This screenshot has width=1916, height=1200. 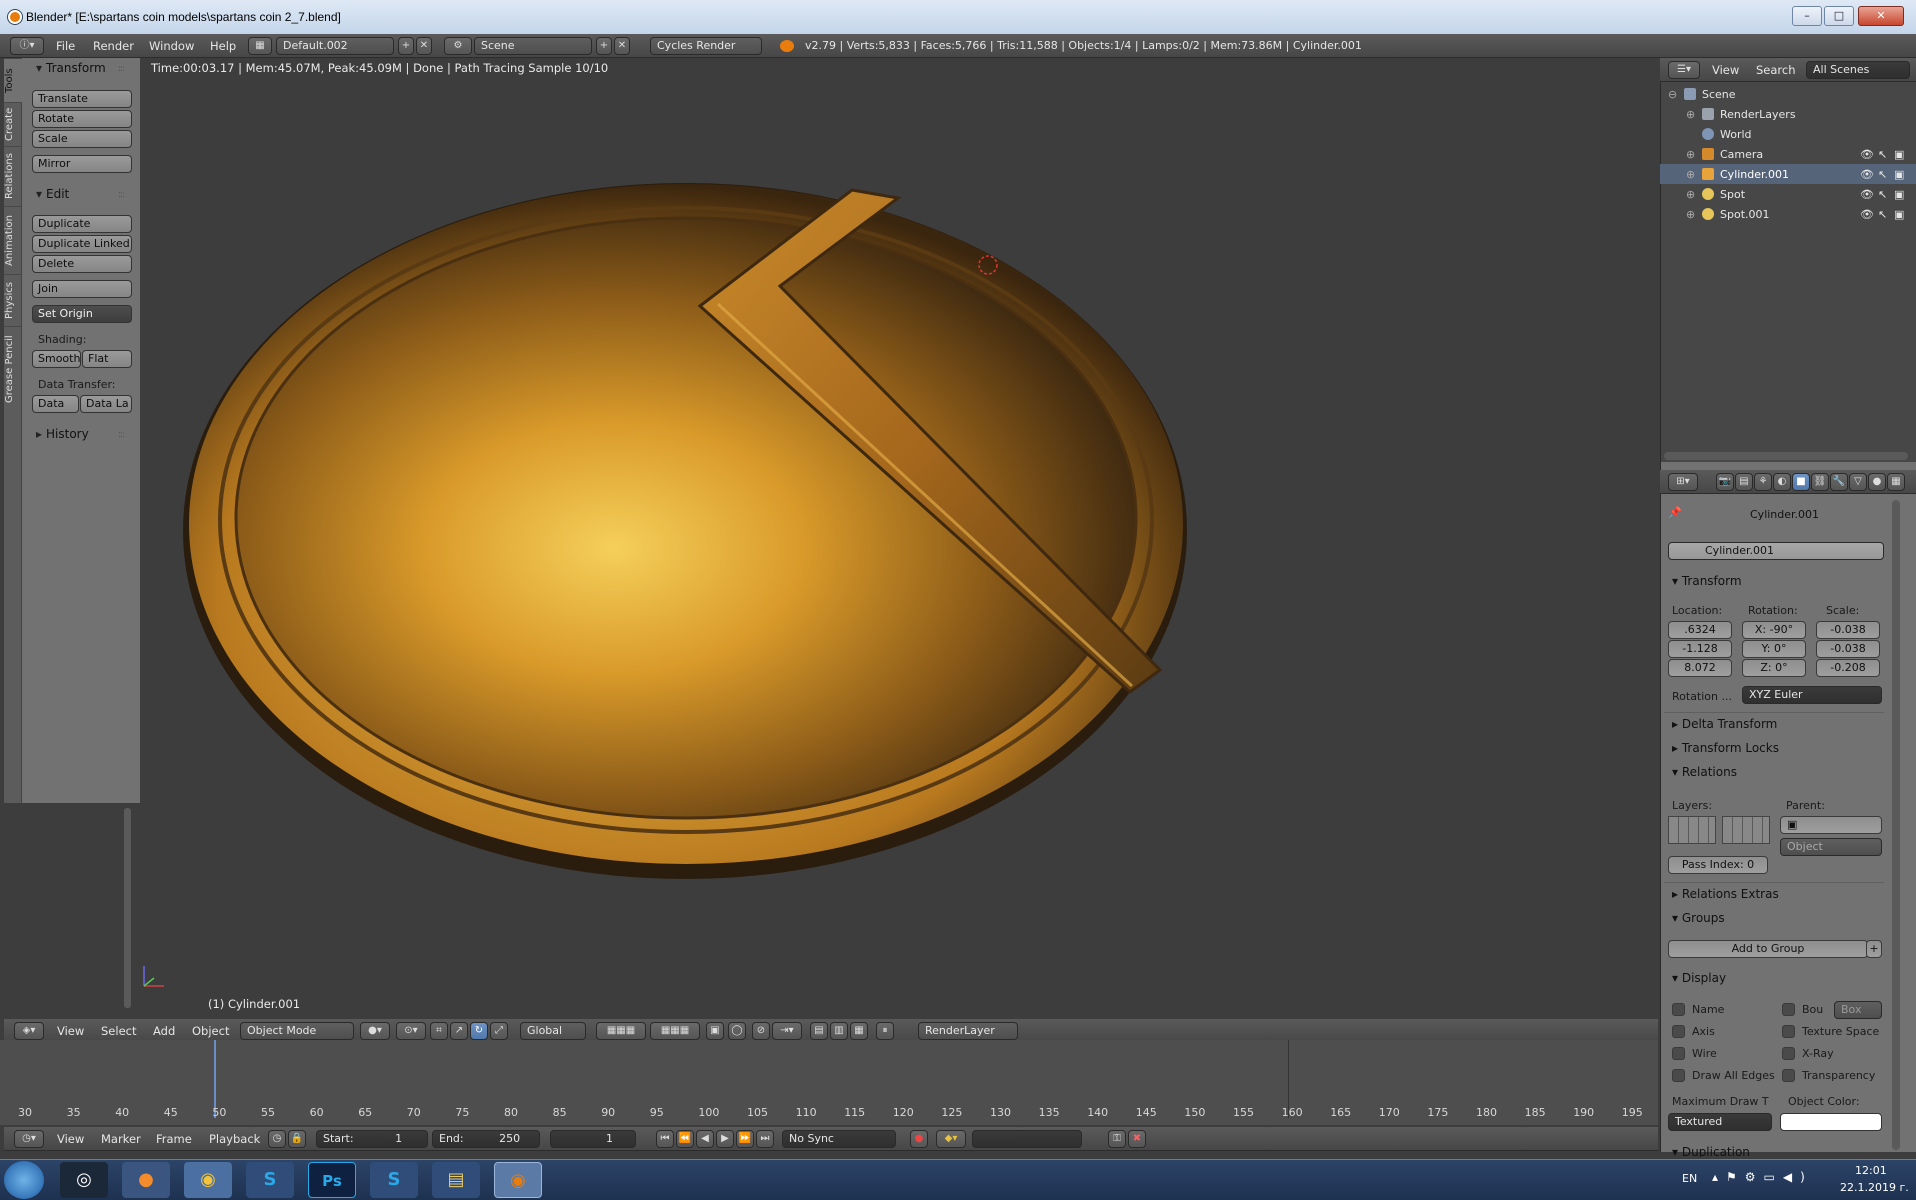 What do you see at coordinates (1768, 949) in the screenshot?
I see `add-to-group-button: Add to Group` at bounding box center [1768, 949].